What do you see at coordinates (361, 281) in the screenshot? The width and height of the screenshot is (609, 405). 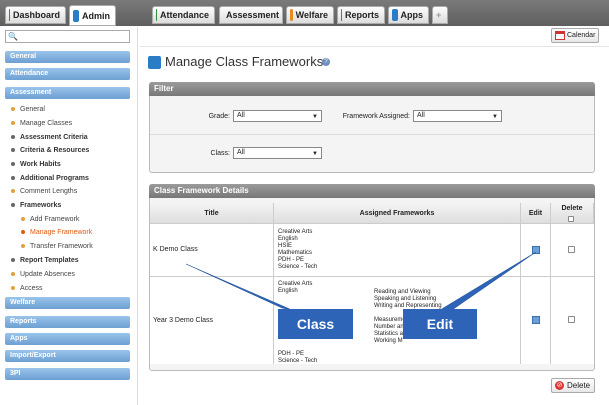 I see `callout-arrows` at bounding box center [361, 281].